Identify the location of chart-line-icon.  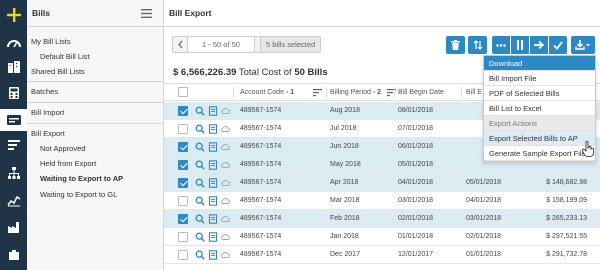
(13, 201).